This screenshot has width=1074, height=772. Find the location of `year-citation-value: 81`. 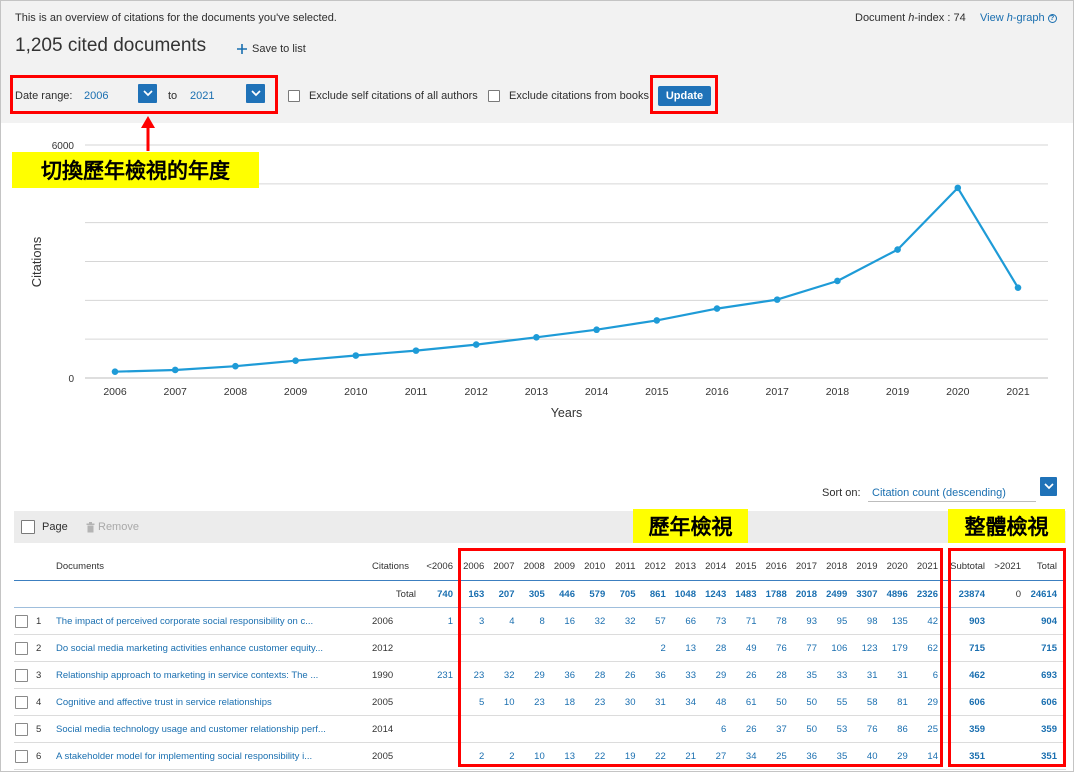

year-citation-value: 81 is located at coordinates (897, 702).